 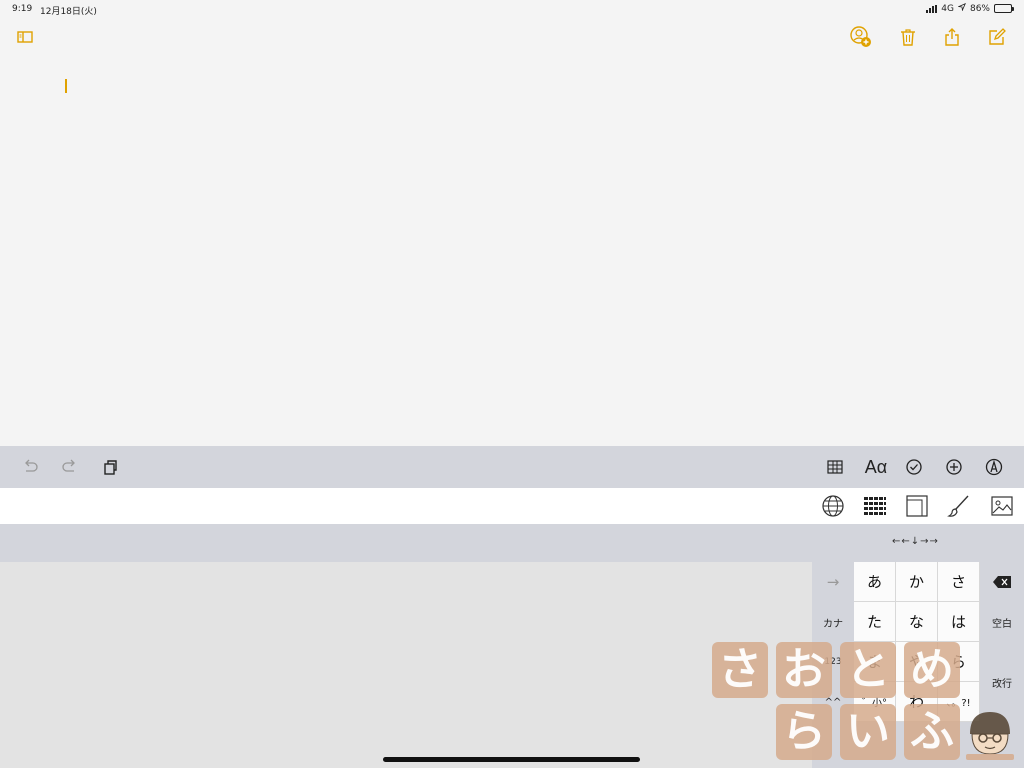 What do you see at coordinates (979, 8) in the screenshot?
I see `battery-percent: 86%` at bounding box center [979, 8].